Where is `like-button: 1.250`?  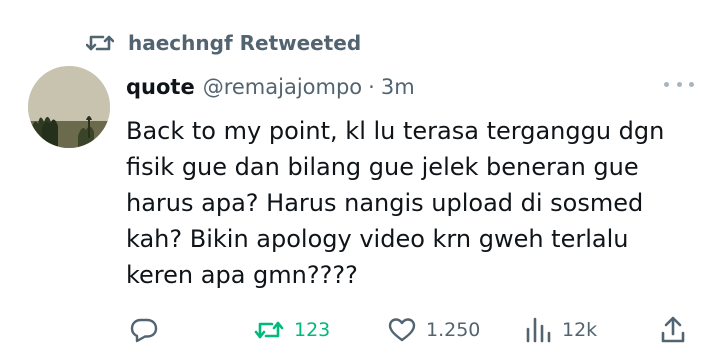 like-button: 1.250 is located at coordinates (434, 330).